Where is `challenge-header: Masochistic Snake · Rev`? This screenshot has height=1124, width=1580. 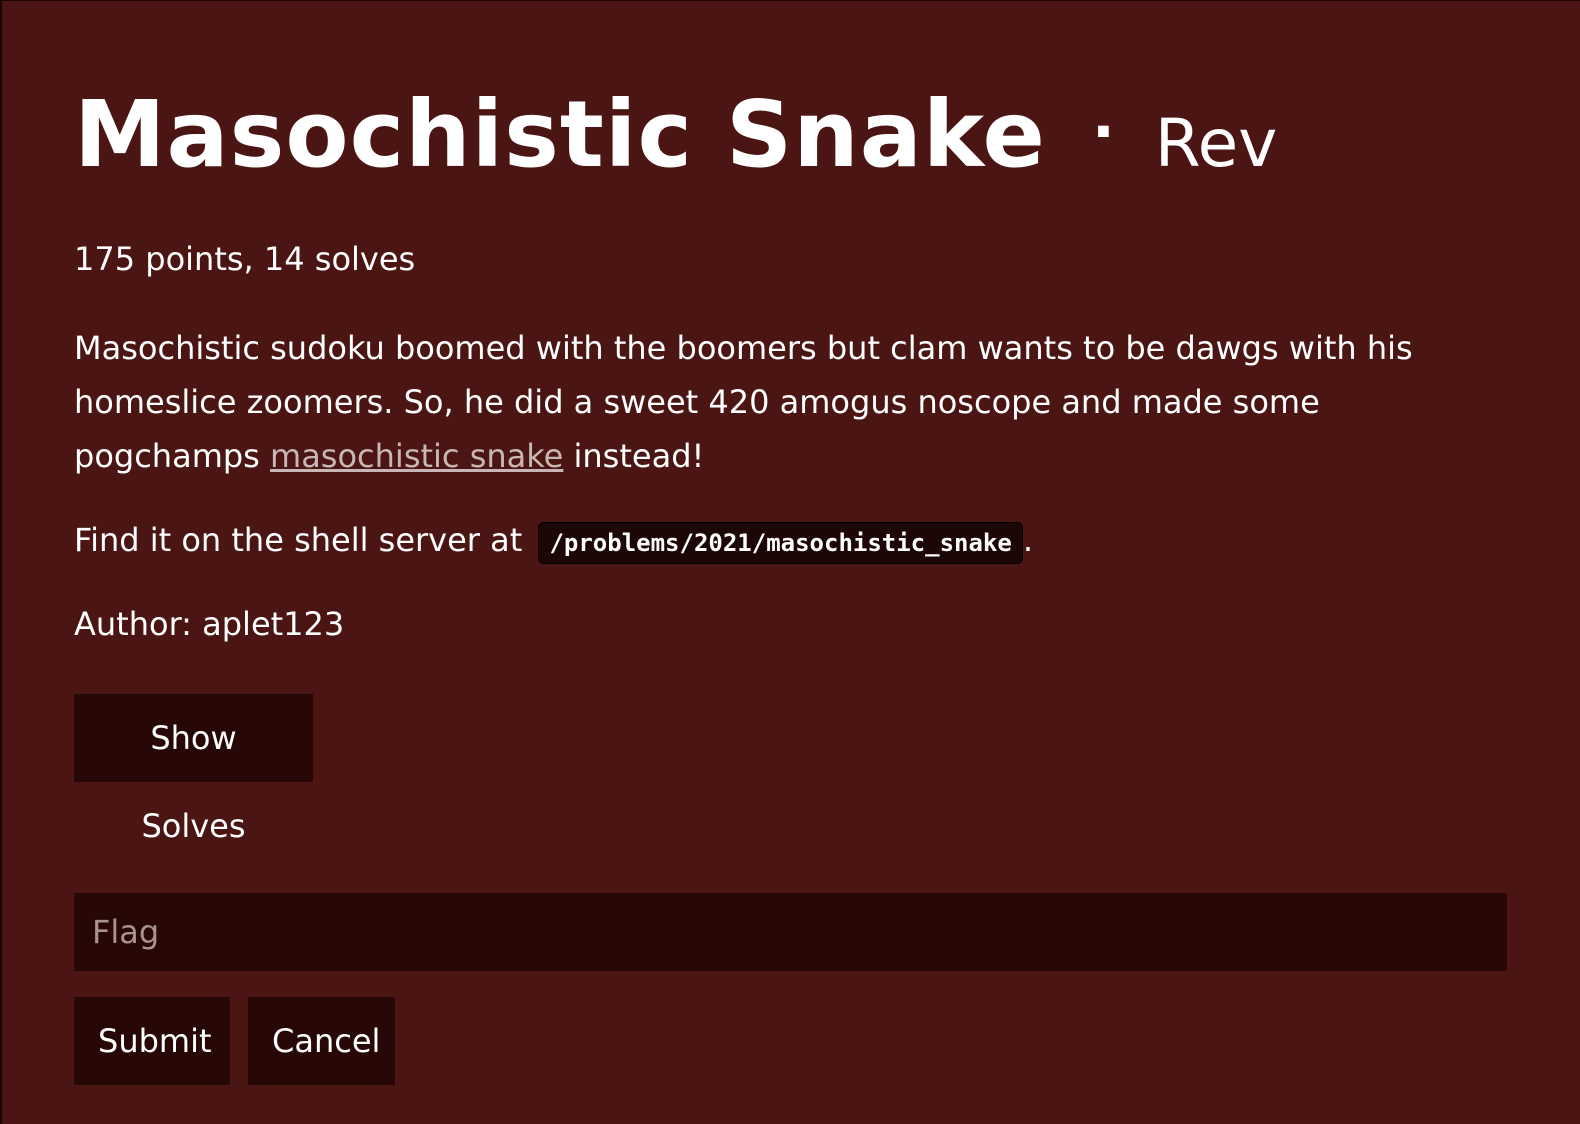 challenge-header: Masochistic Snake · Rev is located at coordinates (827, 135).